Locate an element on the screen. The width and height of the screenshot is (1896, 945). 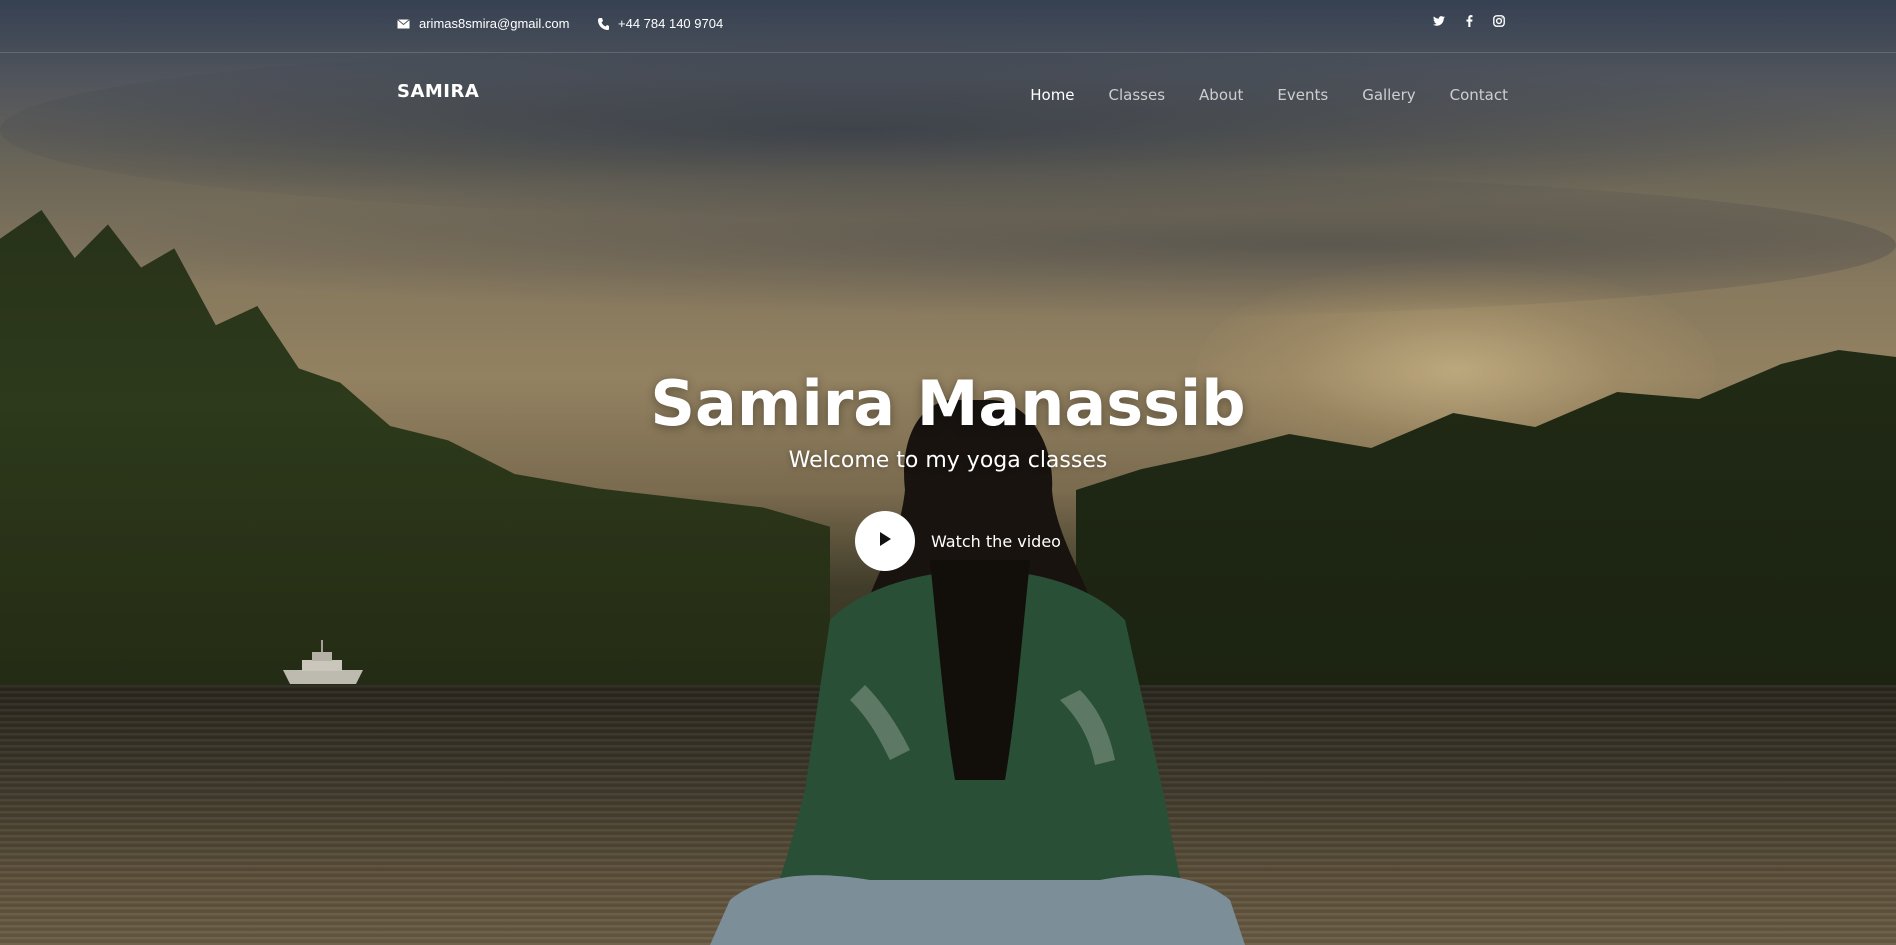
social-links is located at coordinates (1469, 21).